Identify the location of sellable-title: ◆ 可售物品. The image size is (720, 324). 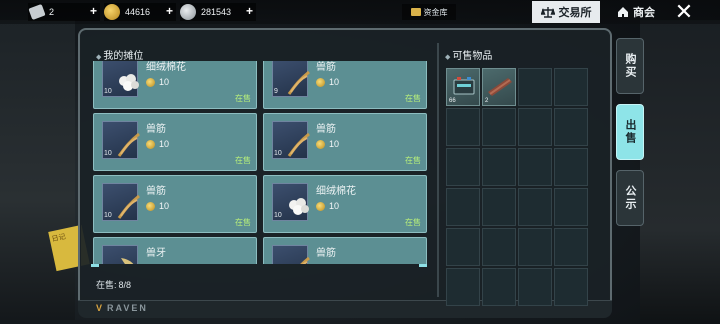
(469, 56).